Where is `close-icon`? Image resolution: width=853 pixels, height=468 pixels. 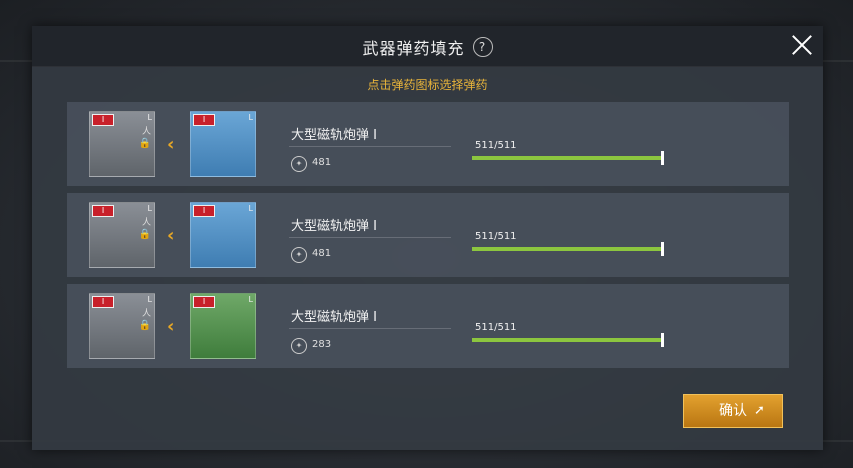 close-icon is located at coordinates (802, 45).